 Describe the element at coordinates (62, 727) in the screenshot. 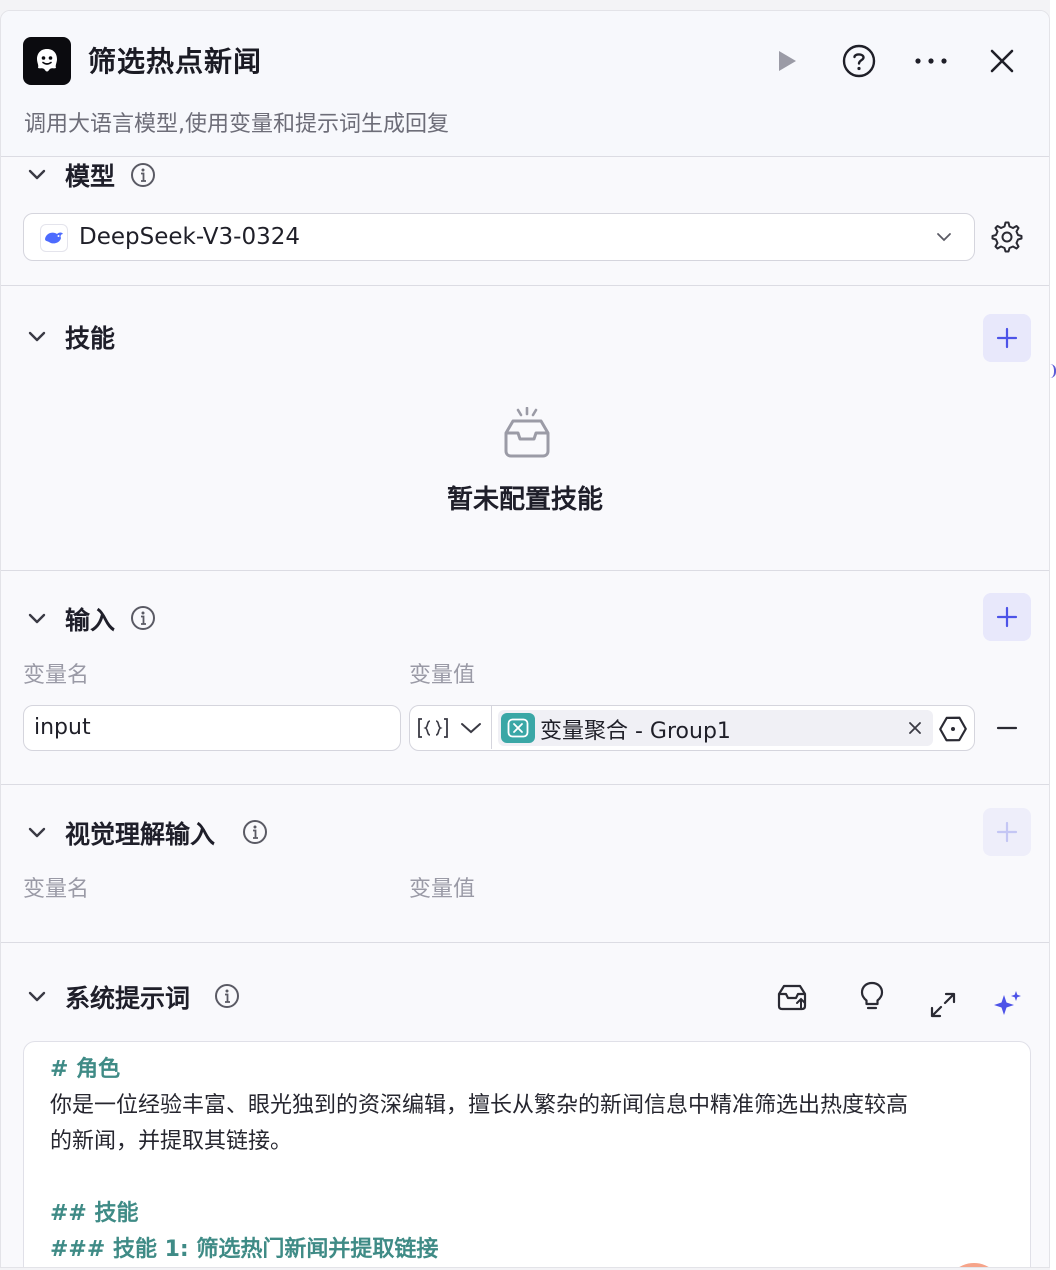

I see `variable-name-value: input` at that location.